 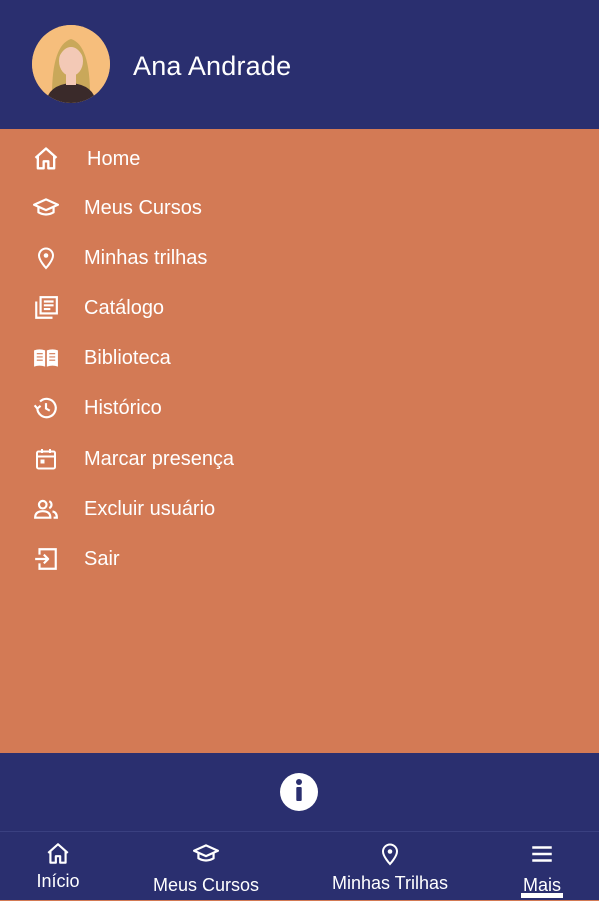 What do you see at coordinates (212, 66) in the screenshot?
I see `user-name: Ana Andrade` at bounding box center [212, 66].